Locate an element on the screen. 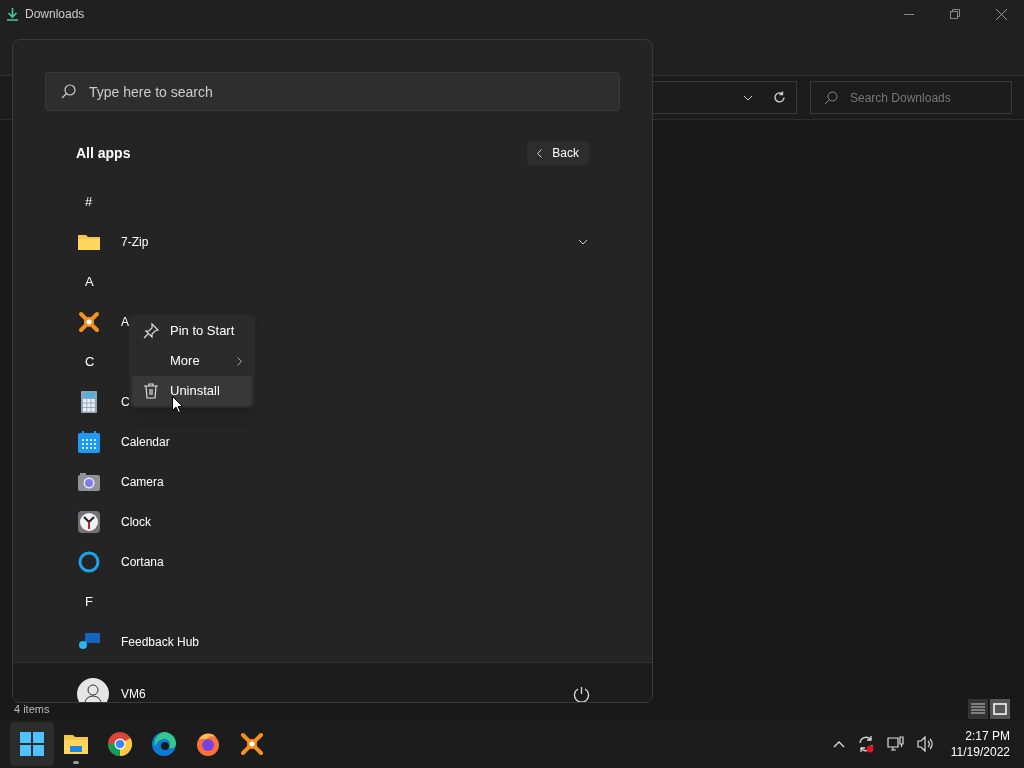 The height and width of the screenshot is (768, 1024). clock-time: 2:17 PM is located at coordinates (987, 736).